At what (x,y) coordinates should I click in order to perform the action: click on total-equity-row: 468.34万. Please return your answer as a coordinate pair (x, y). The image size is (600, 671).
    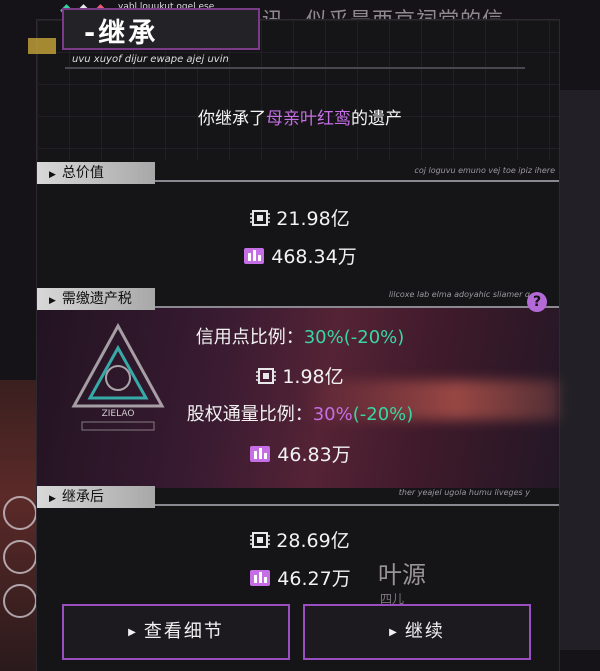
    Looking at the image, I should click on (300, 256).